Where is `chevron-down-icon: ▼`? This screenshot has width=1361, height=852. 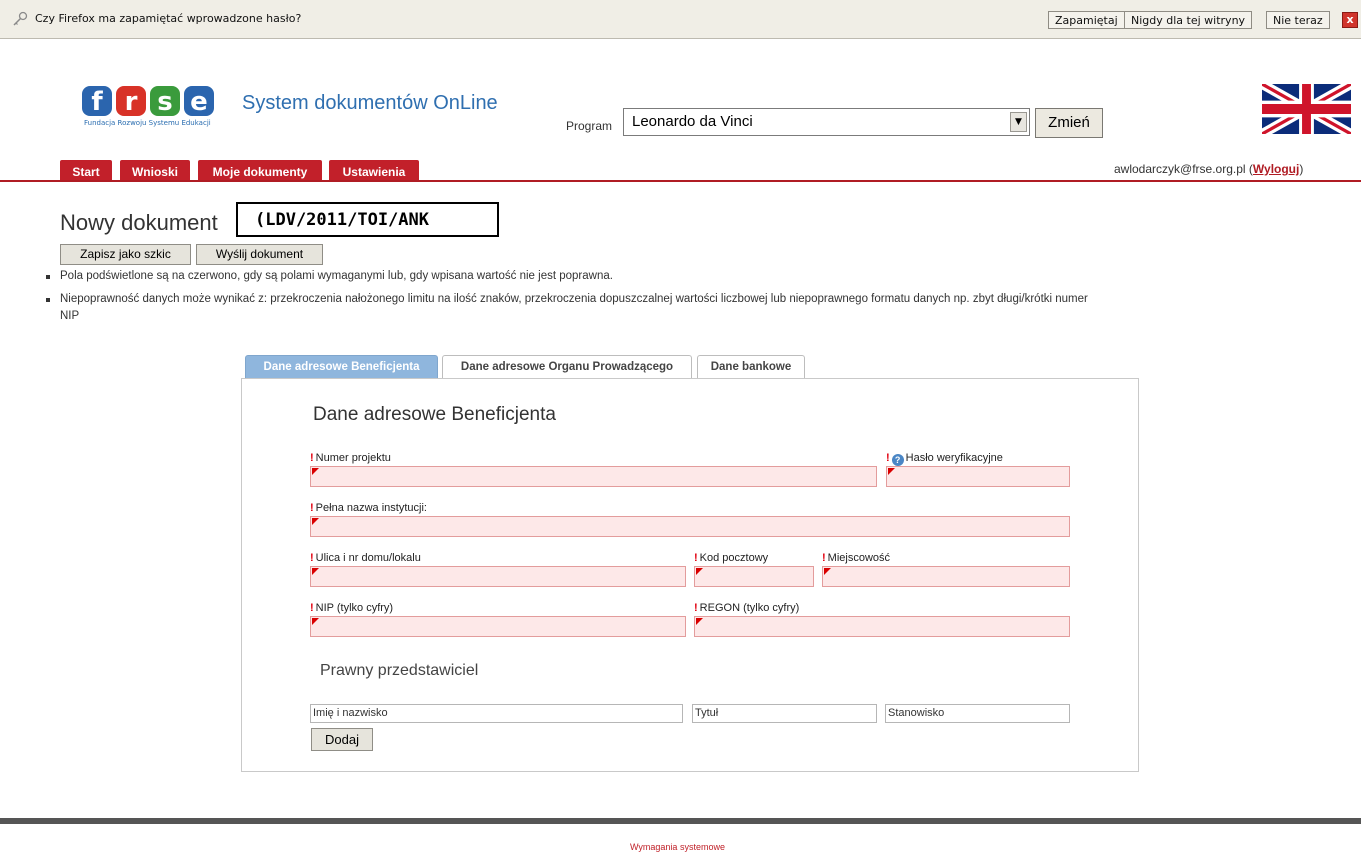 chevron-down-icon: ▼ is located at coordinates (1018, 122).